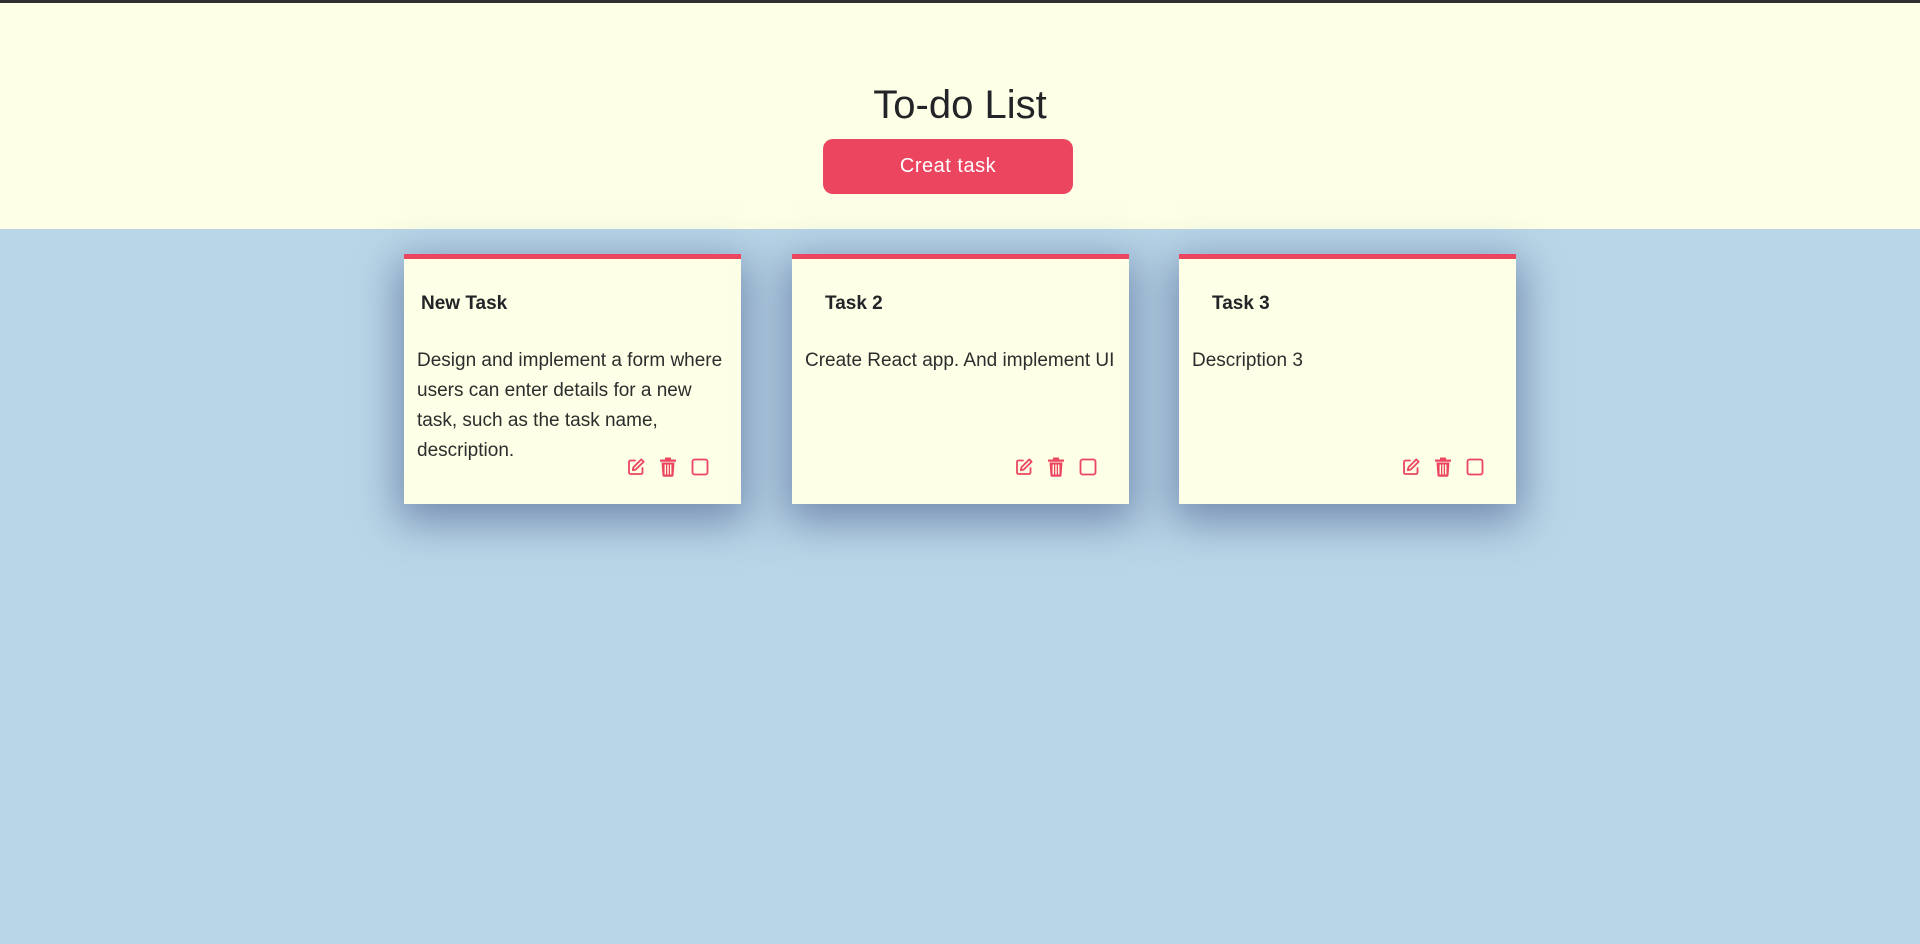  I want to click on task-description: Create React app. And implement UI, so click(960, 360).